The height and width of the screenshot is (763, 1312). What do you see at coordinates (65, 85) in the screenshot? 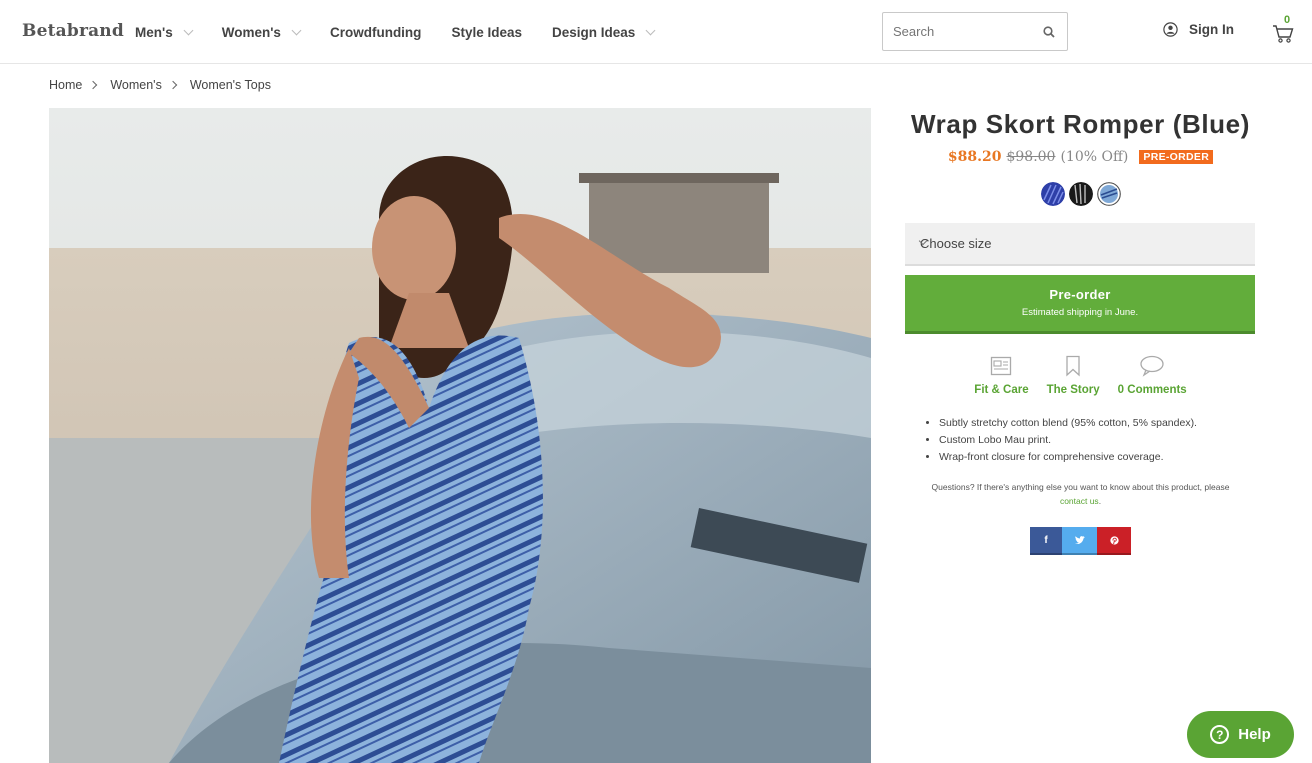
I see `breadcrumb-home: Home` at bounding box center [65, 85].